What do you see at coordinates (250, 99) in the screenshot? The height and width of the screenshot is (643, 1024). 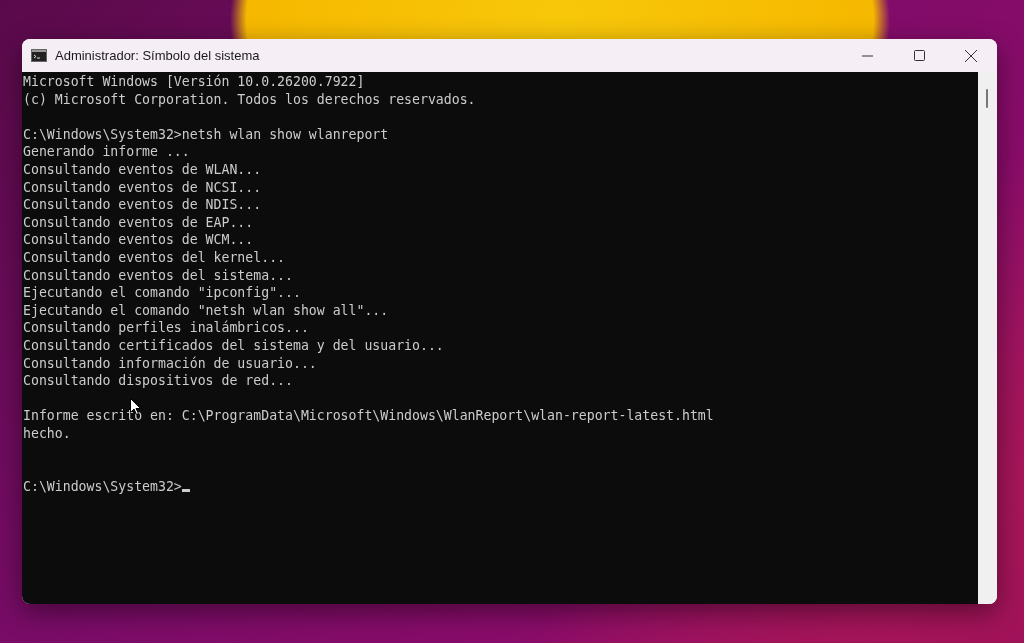 I see `console-line: (c) Microsoft Corporation. Todos los derechos reservados.` at bounding box center [250, 99].